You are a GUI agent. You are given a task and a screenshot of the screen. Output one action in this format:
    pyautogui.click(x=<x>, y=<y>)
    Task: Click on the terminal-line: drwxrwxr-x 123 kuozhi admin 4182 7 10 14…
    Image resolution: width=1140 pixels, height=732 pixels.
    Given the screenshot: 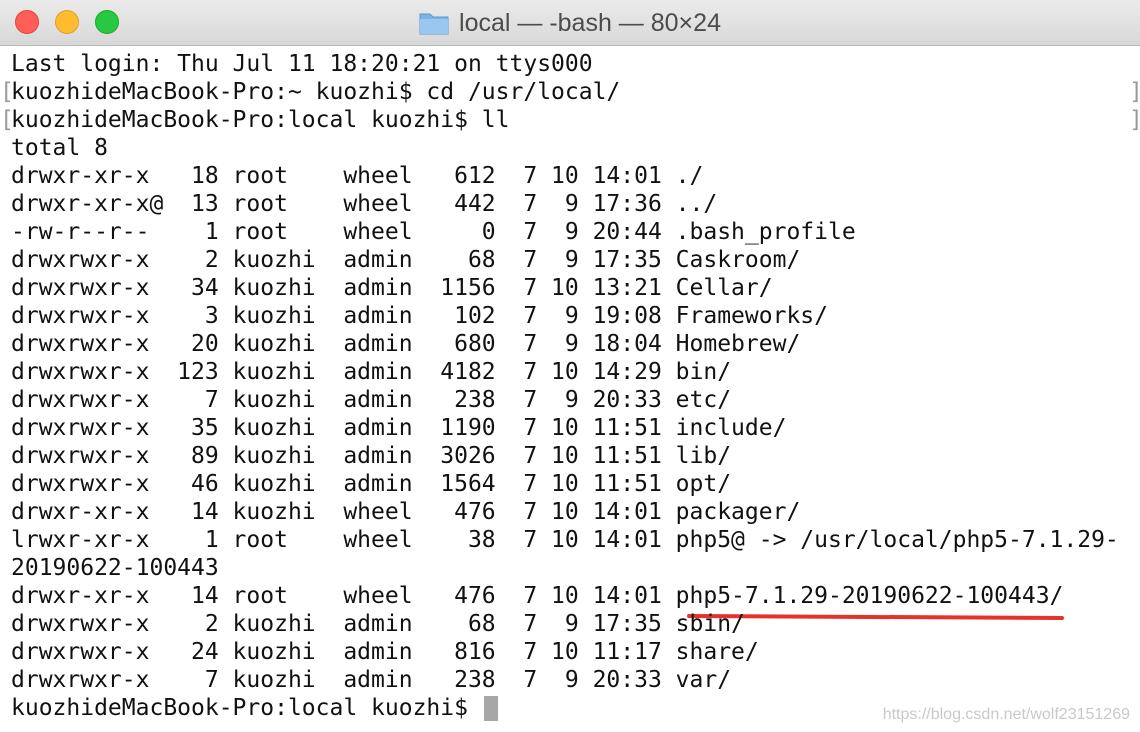 What is the action you would take?
    pyautogui.click(x=371, y=372)
    